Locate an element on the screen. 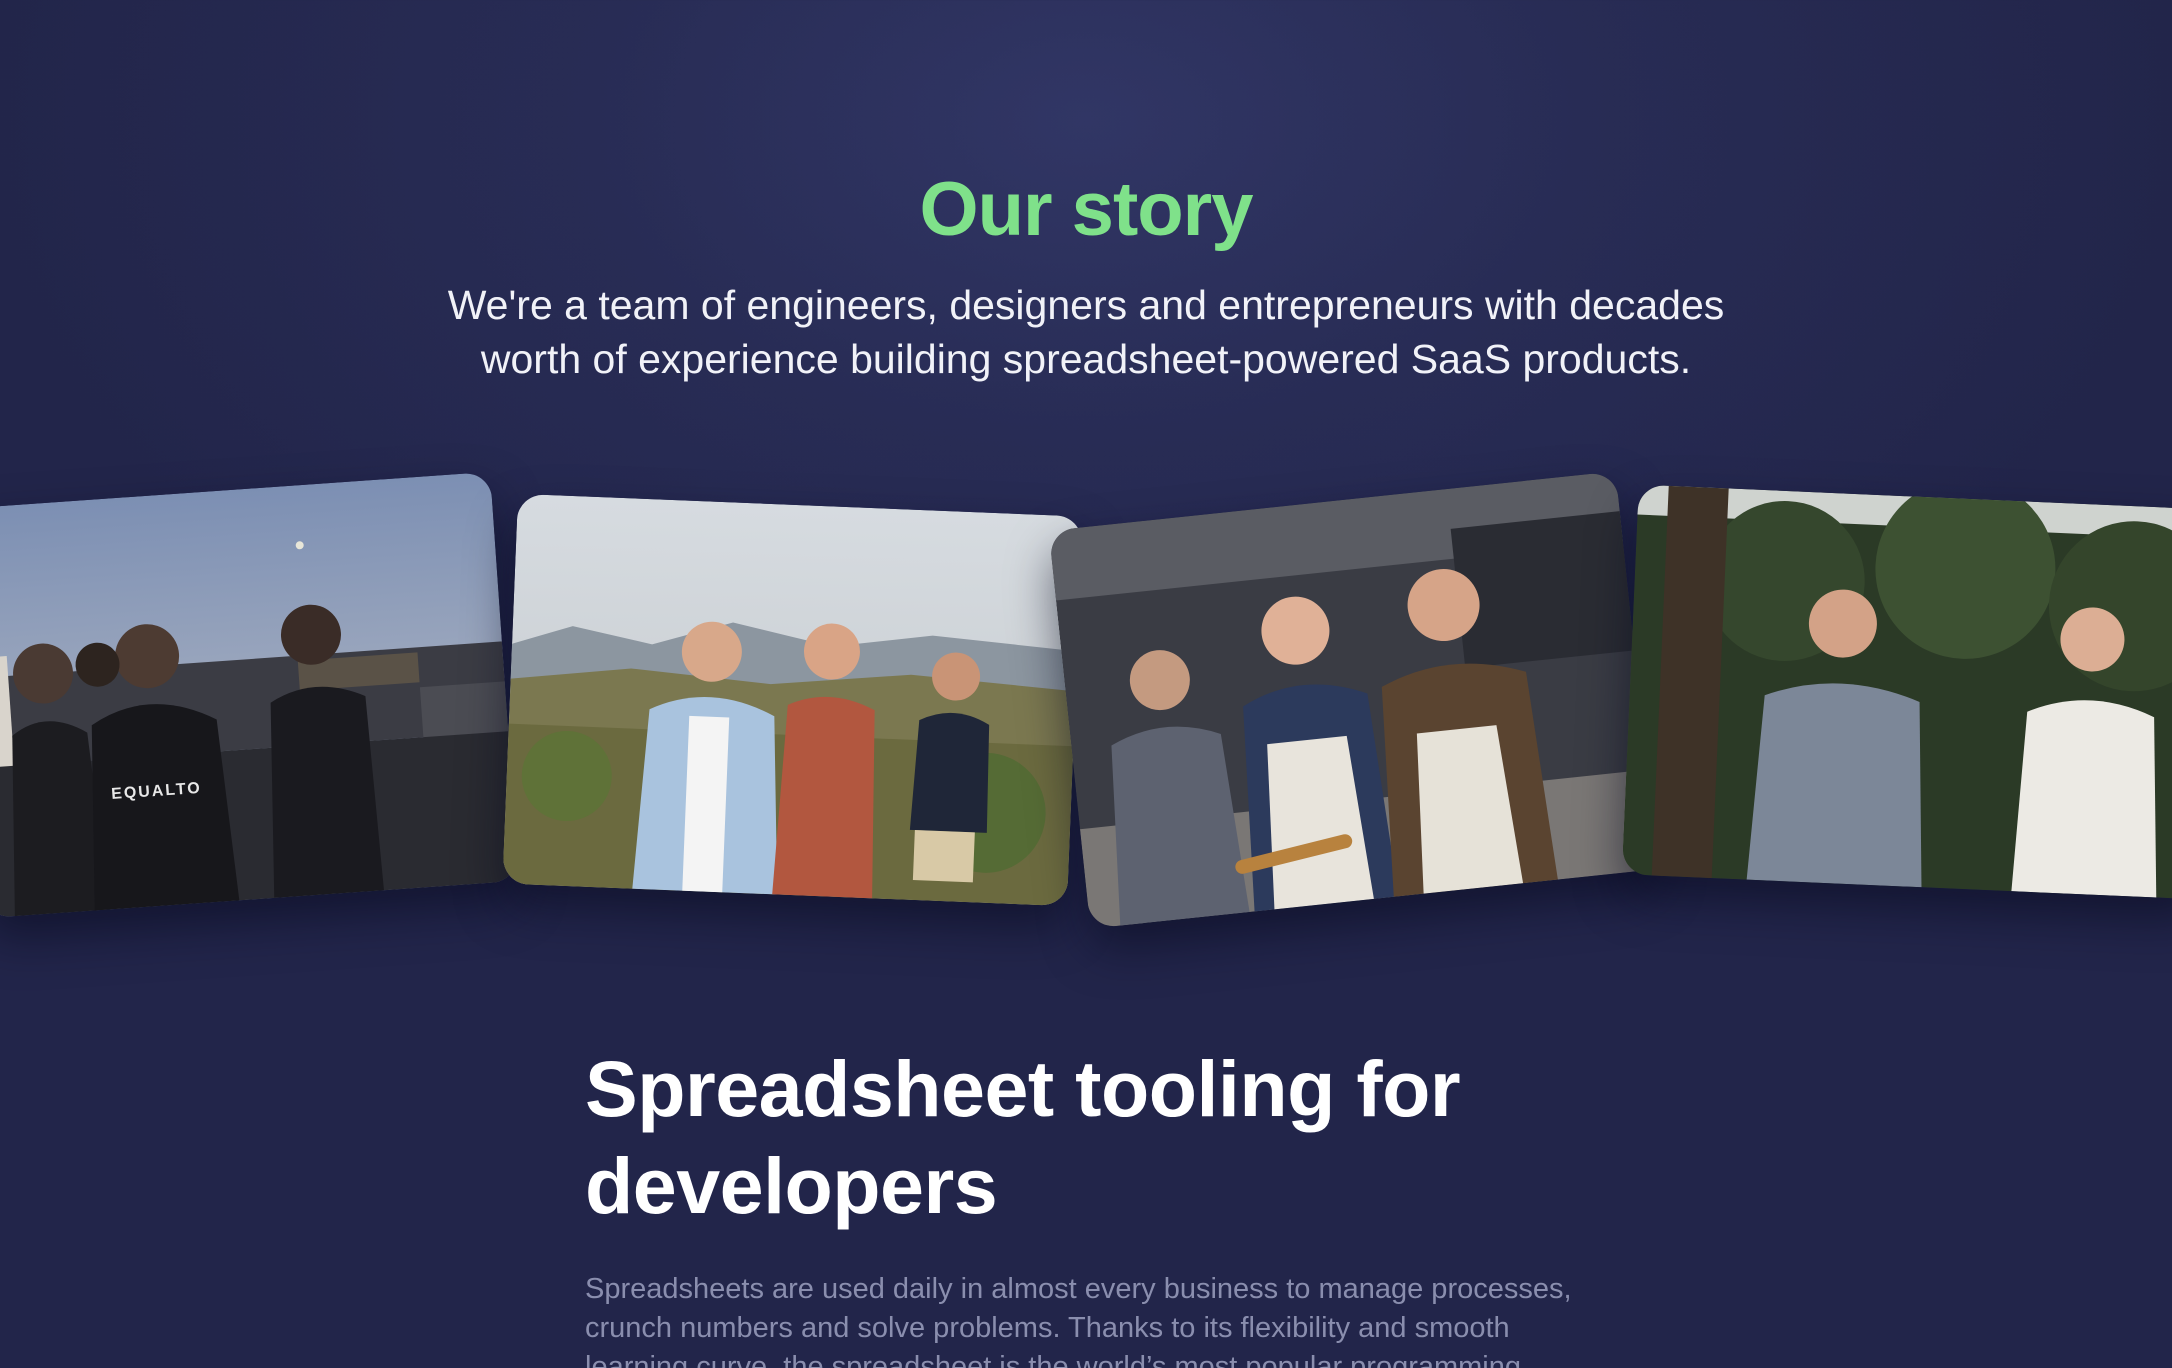  developers-heading: Spreadsheet tooling for developers is located at coordinates (1085, 1137).